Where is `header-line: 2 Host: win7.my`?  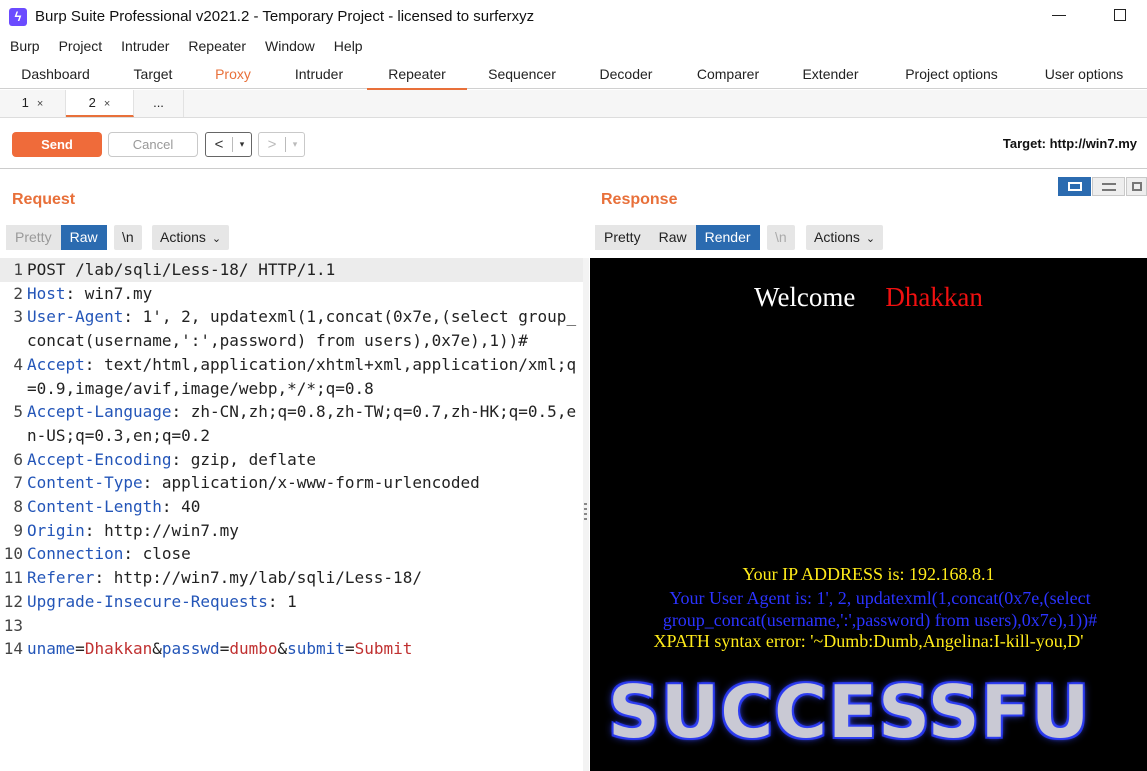 header-line: 2 Host: win7.my is located at coordinates (83, 293).